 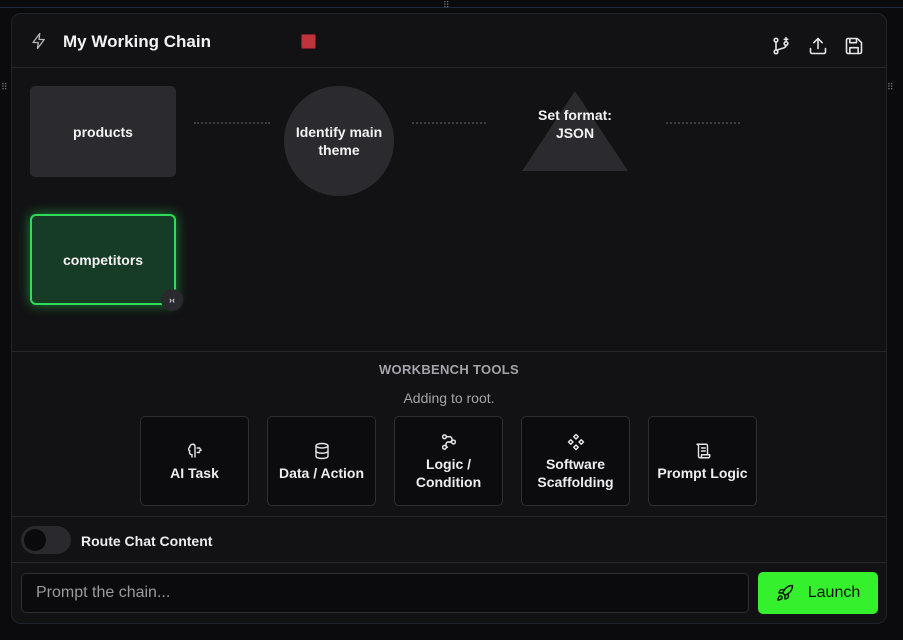 What do you see at coordinates (784, 592) in the screenshot?
I see `rocket-icon` at bounding box center [784, 592].